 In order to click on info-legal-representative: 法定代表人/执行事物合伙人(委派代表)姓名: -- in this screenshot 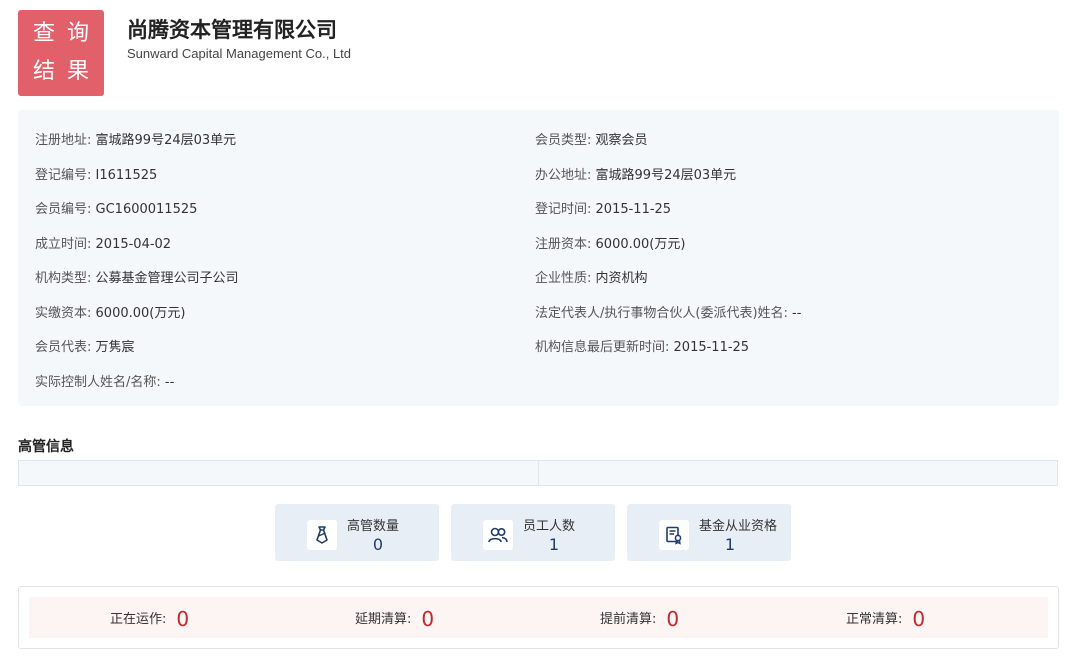, I will do `click(668, 311)`.